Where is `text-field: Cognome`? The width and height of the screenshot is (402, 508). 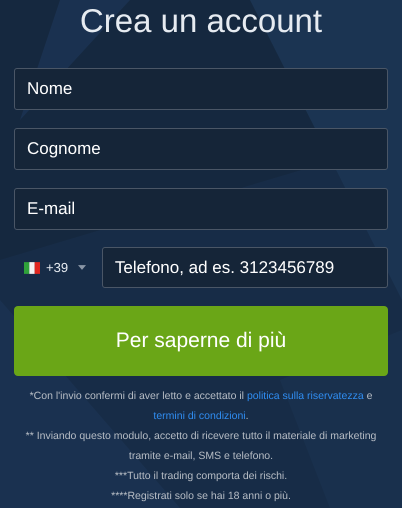
text-field: Cognome is located at coordinates (201, 149).